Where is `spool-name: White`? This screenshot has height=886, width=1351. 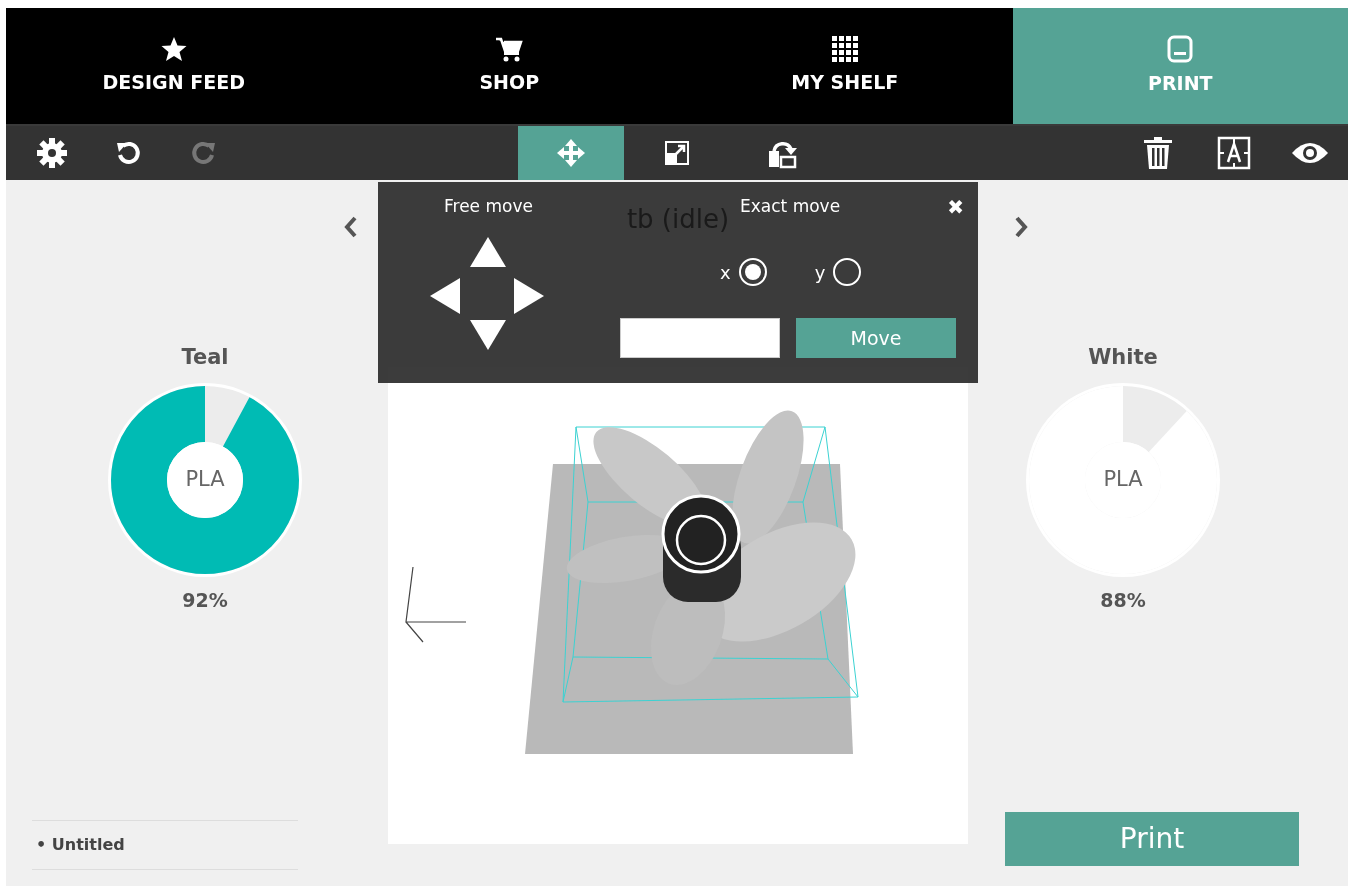 spool-name: White is located at coordinates (1123, 357).